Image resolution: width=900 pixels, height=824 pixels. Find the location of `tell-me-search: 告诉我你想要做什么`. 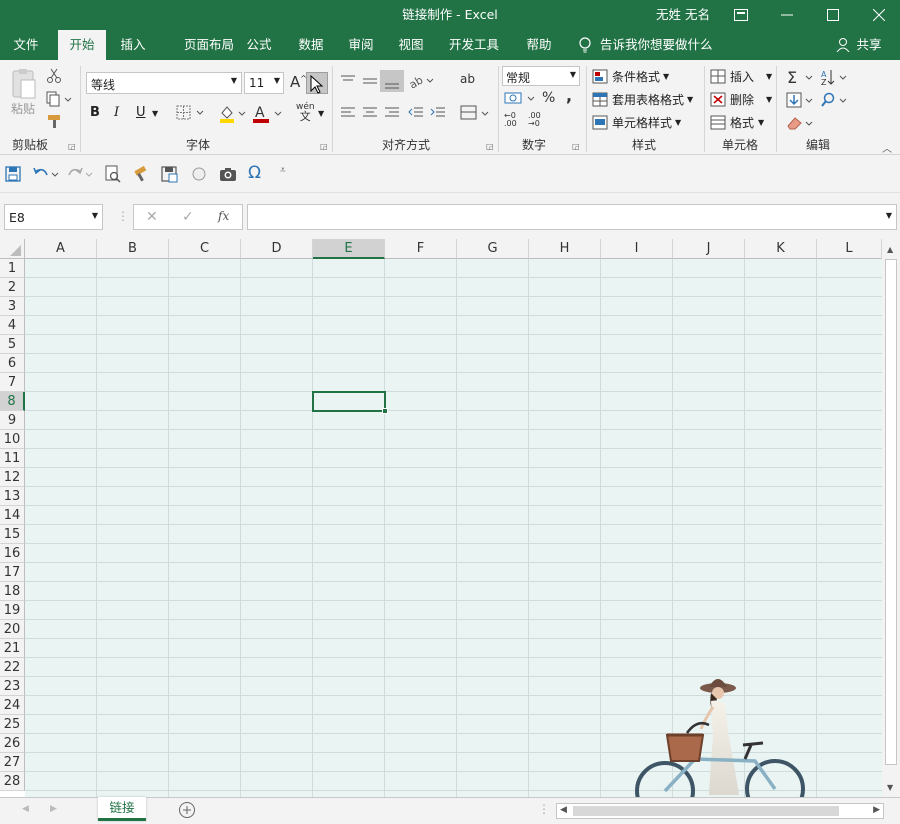

tell-me-search: 告诉我你想要做什么 is located at coordinates (660, 45).